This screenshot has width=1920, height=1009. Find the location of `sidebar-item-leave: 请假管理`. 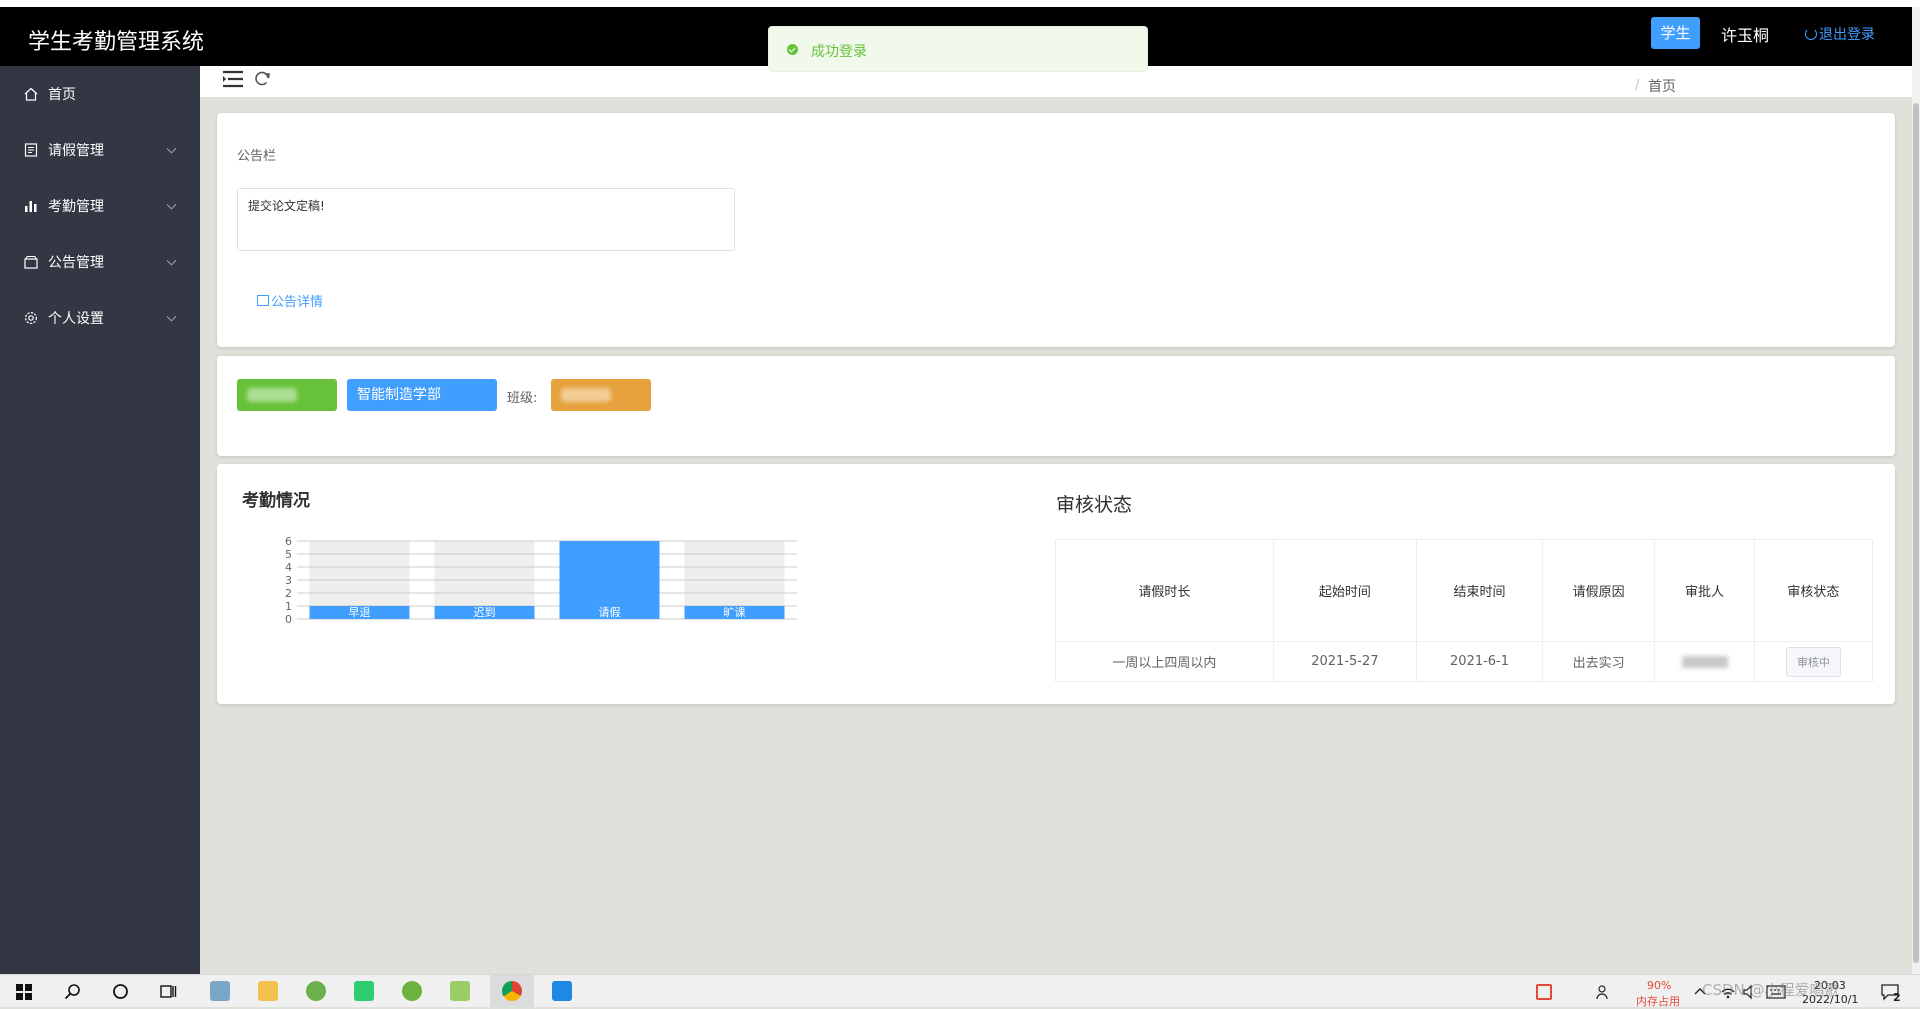

sidebar-item-leave: 请假管理 is located at coordinates (100, 150).